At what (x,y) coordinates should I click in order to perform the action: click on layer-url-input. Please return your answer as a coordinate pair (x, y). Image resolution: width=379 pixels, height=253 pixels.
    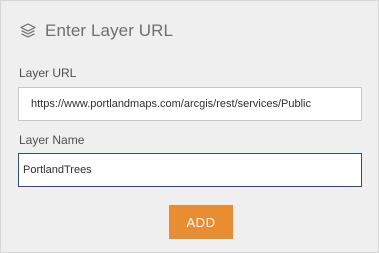
    Looking at the image, I should click on (190, 104).